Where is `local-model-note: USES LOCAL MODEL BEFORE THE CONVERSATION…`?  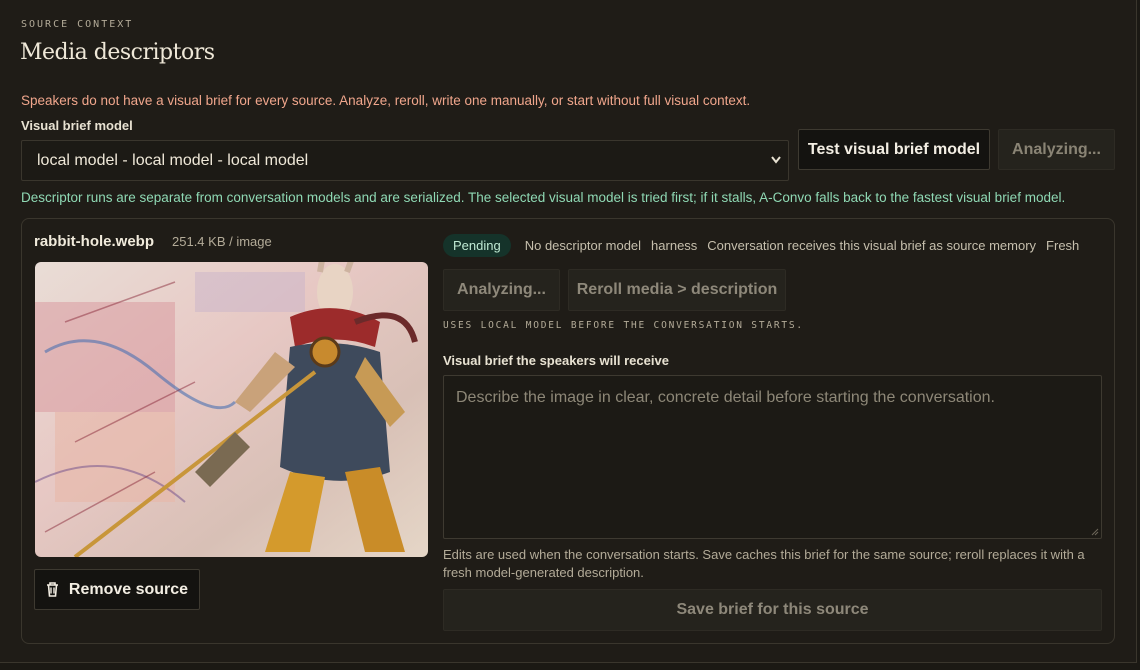 local-model-note: USES LOCAL MODEL BEFORE THE CONVERSATION… is located at coordinates (623, 325).